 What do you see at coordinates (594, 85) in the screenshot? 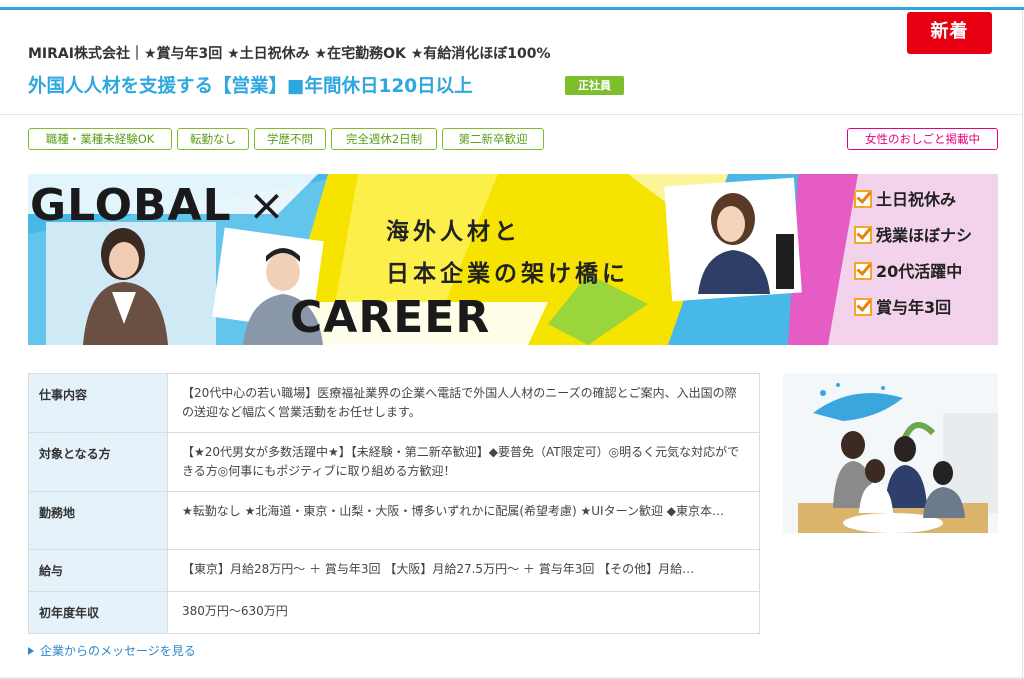
I see `employment-type-badge: 正社員` at bounding box center [594, 85].